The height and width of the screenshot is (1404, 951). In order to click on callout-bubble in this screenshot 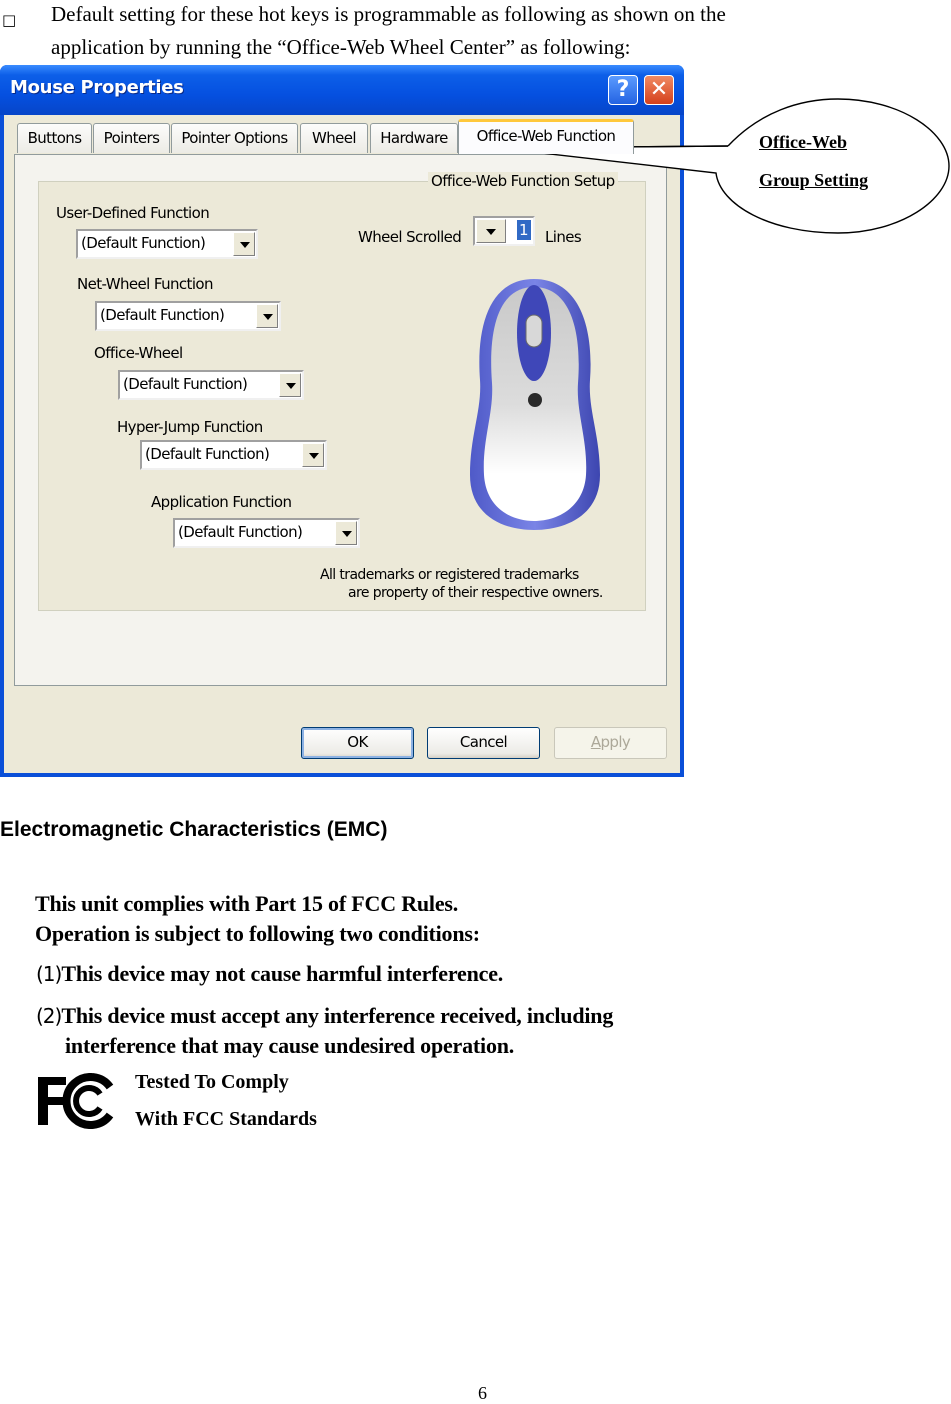, I will do `click(723, 166)`.